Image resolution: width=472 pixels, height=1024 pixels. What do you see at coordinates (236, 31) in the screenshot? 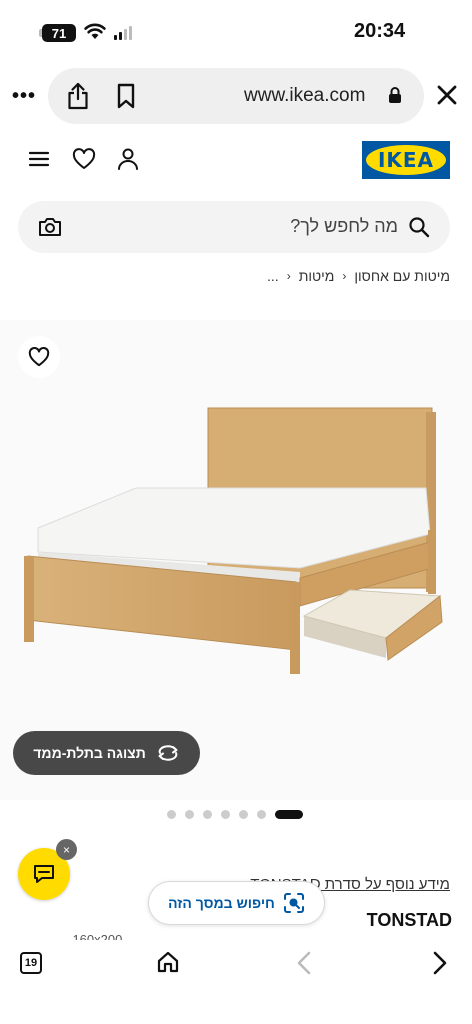
I see `status-bar: 71 20:34` at bounding box center [236, 31].